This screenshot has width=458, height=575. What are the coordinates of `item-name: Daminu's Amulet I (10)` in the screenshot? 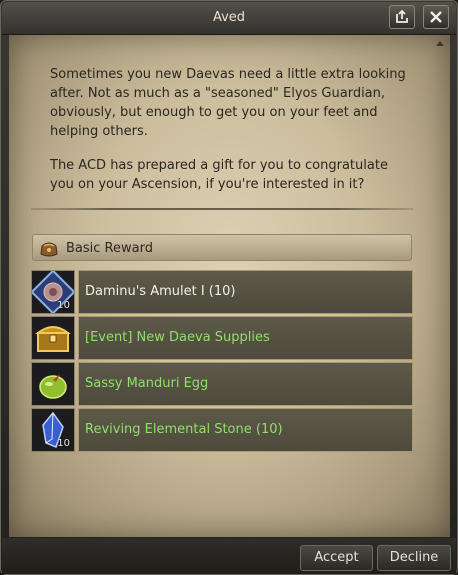 It's located at (160, 291).